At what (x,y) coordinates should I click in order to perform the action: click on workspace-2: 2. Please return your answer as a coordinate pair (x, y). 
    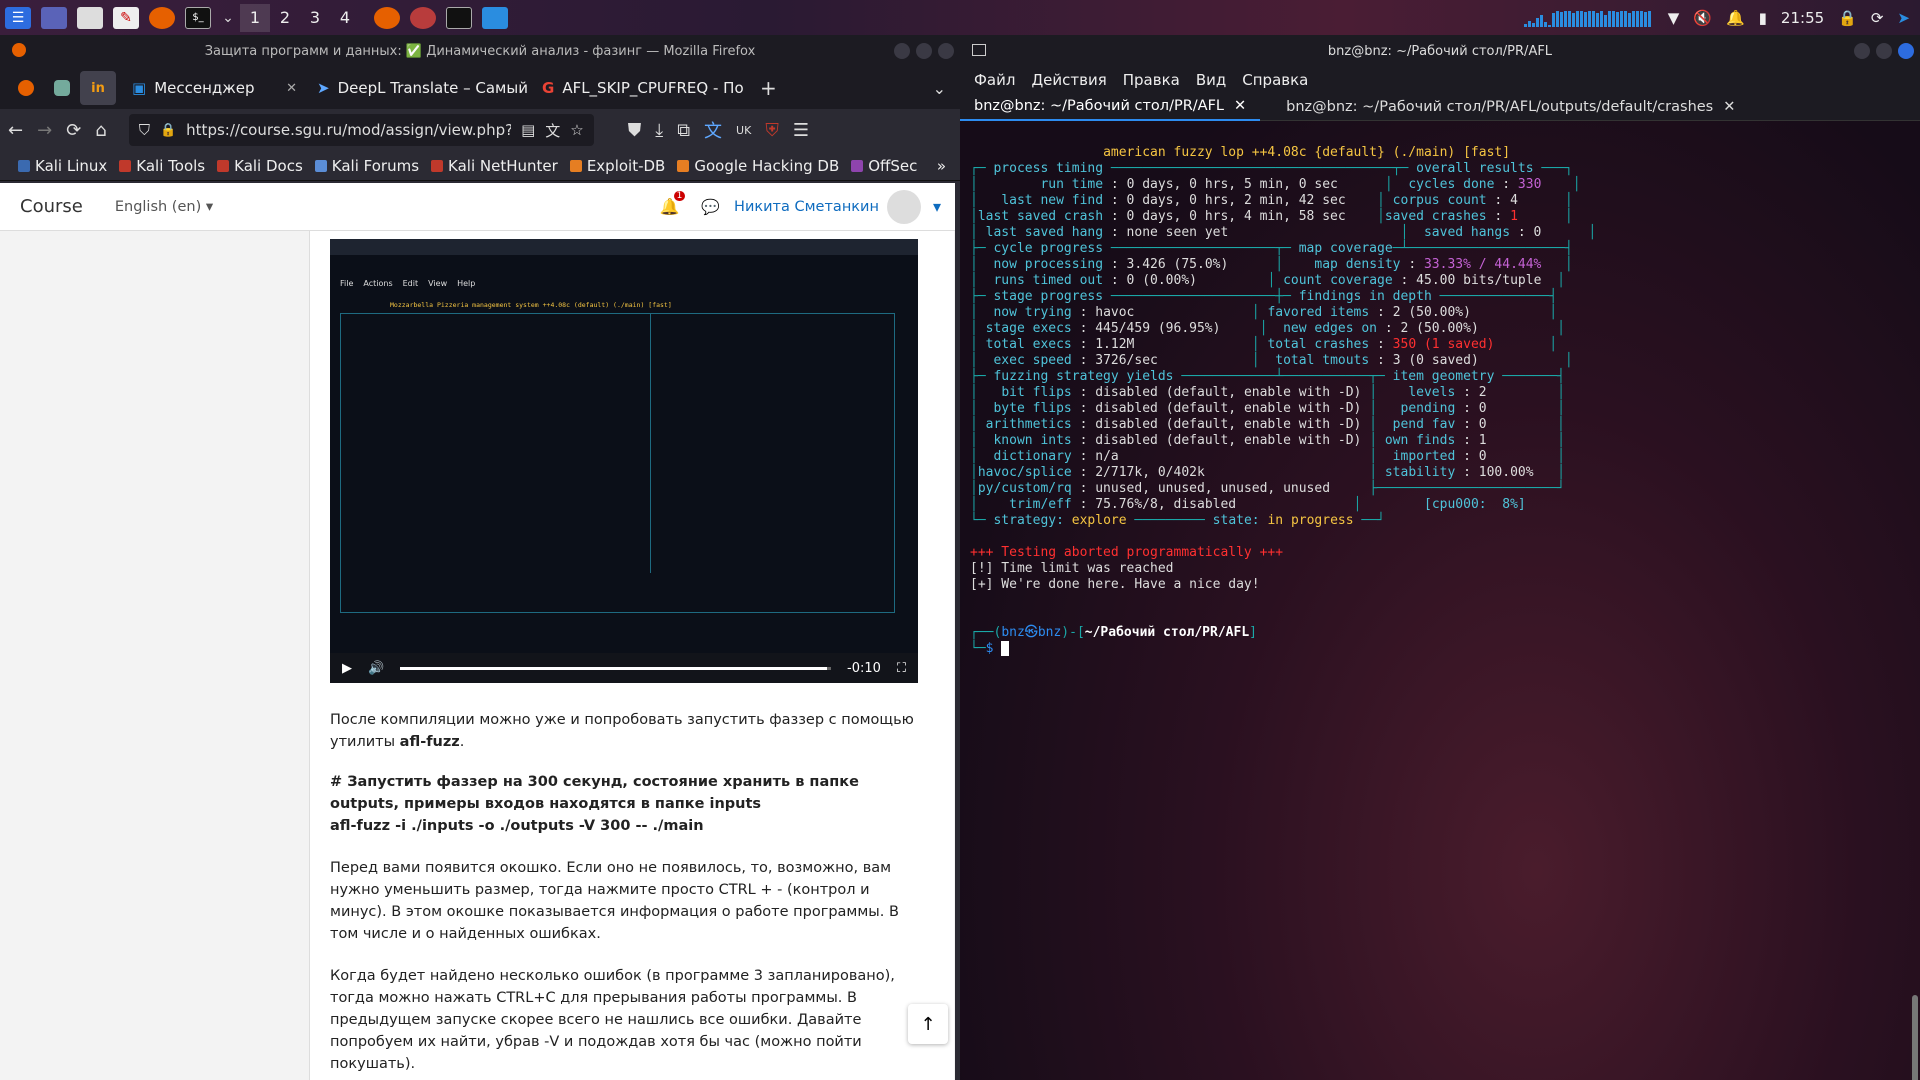
    Looking at the image, I should click on (285, 18).